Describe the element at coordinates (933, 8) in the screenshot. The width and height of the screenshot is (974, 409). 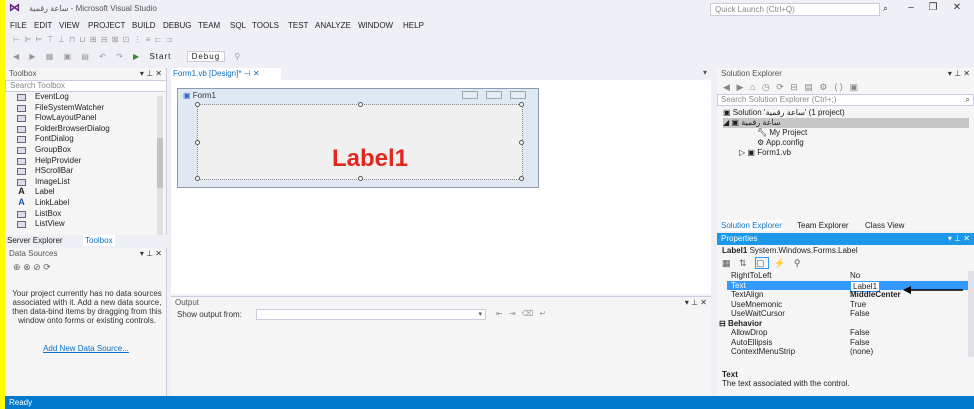
I see `restore-icon: ❐` at that location.